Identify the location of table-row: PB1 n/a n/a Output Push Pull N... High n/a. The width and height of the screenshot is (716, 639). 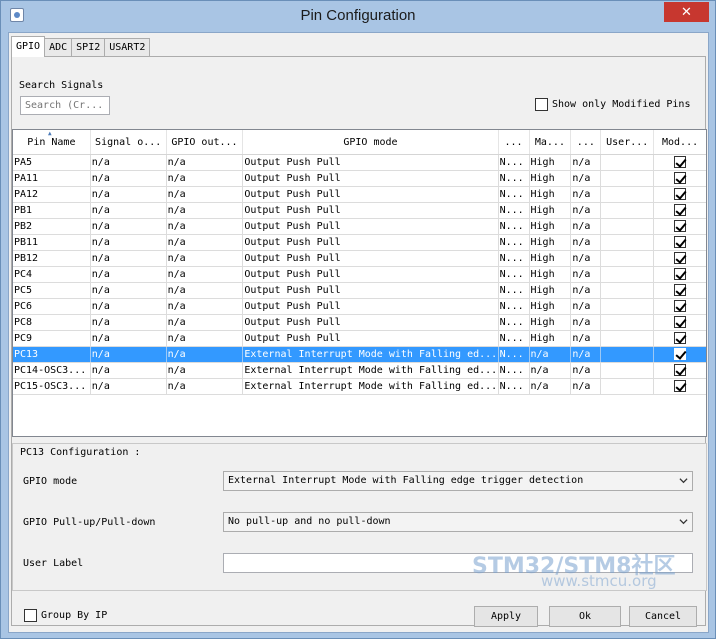
(359, 211).